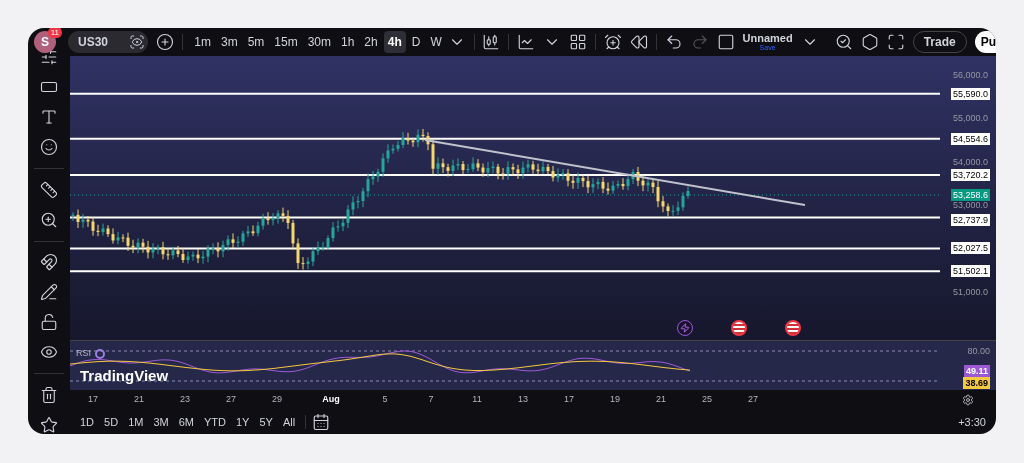 The width and height of the screenshot is (1024, 463). Describe the element at coordinates (49, 322) in the screenshot. I see `unlocked-icon` at that location.